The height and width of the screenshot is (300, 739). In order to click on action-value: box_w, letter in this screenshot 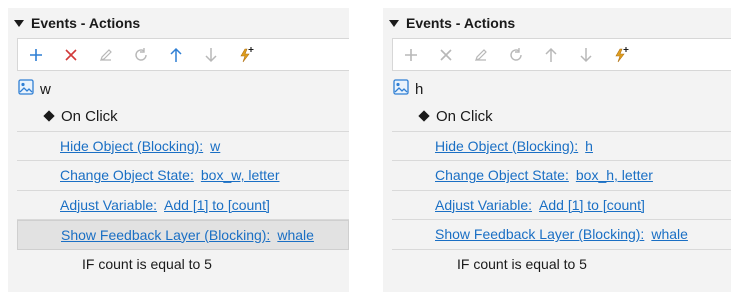, I will do `click(240, 175)`.